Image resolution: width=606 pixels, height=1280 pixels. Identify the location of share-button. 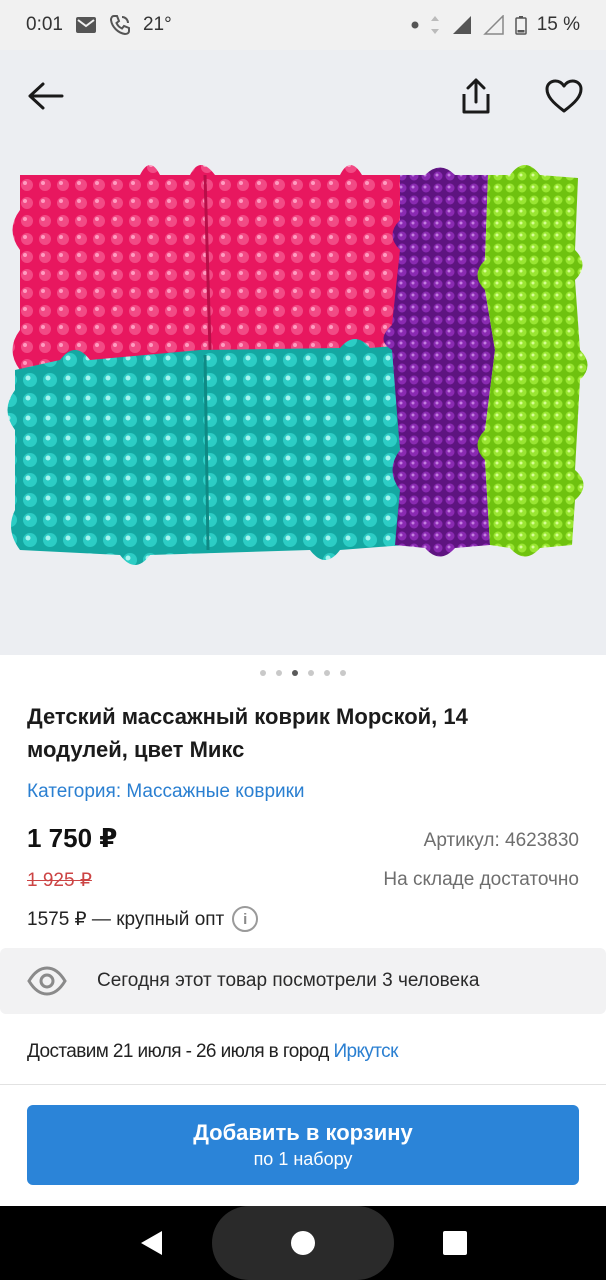
(476, 96).